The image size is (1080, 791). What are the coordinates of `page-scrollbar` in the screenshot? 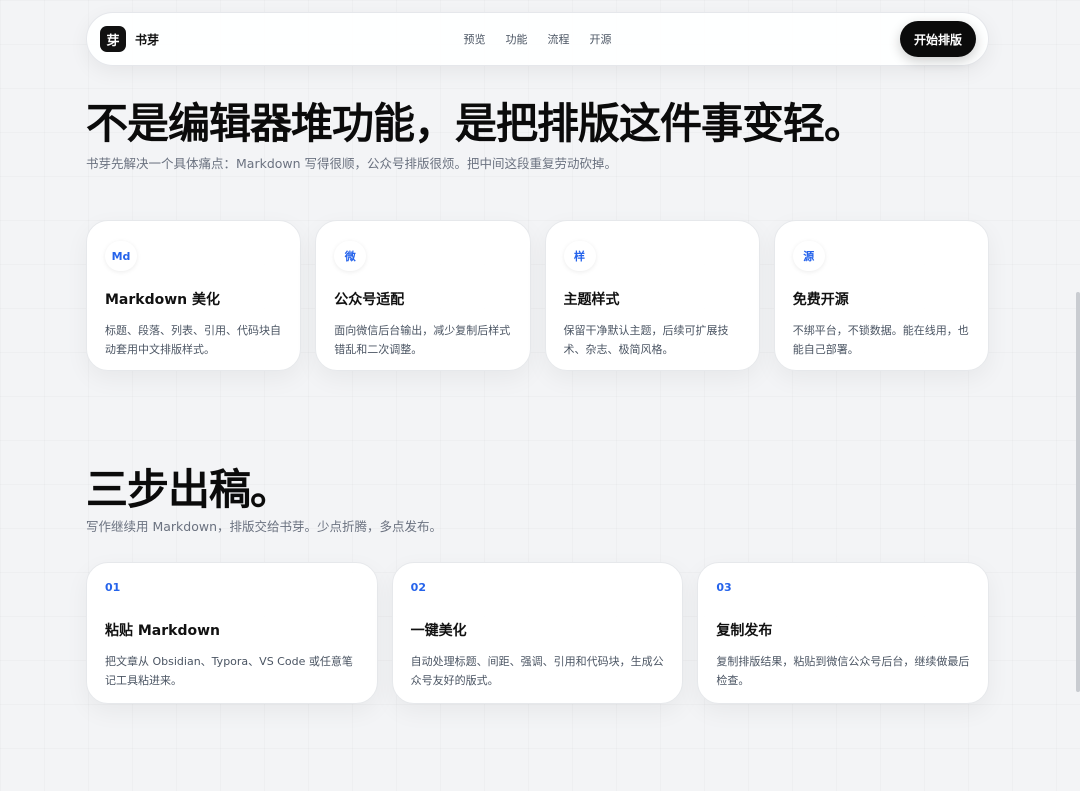 It's located at (1078, 492).